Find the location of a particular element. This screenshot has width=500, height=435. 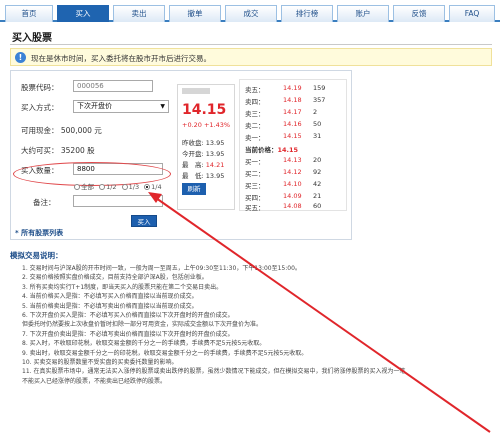

open-value: 13.95 is located at coordinates (215, 154).